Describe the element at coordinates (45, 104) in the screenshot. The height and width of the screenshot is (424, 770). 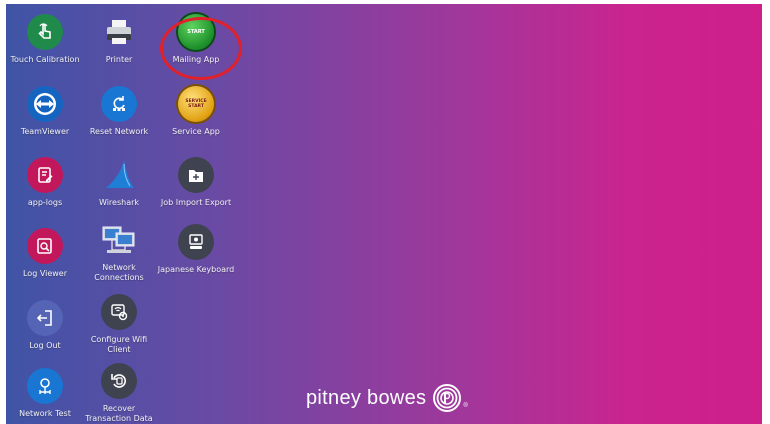
I see `teamviewer-icon` at that location.